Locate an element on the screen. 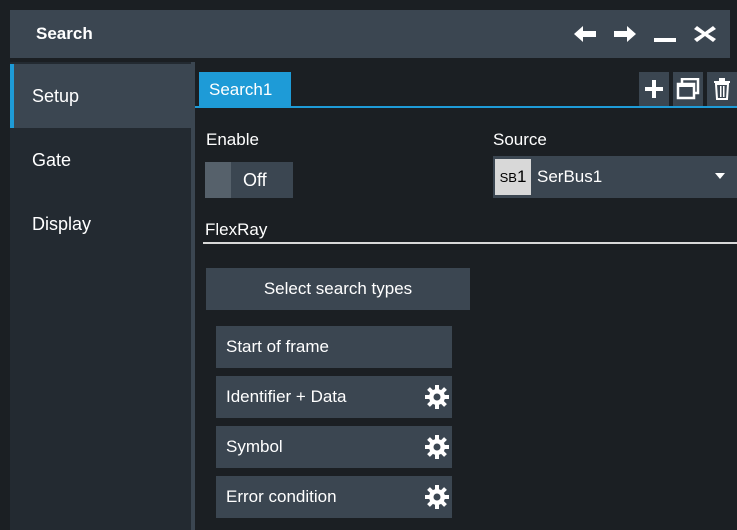 The image size is (737, 530). tab-actions is located at coordinates (688, 89).